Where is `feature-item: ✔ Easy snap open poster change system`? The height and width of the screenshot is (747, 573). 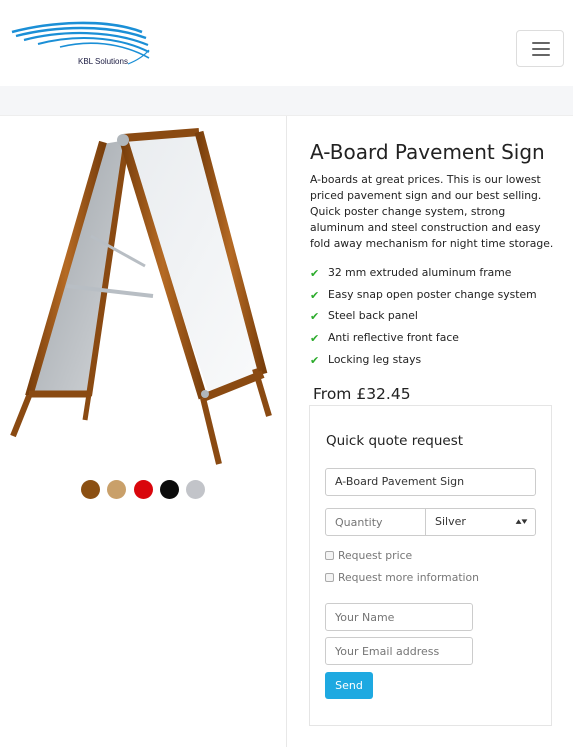
feature-item: ✔ Easy snap open poster change system is located at coordinates (423, 294).